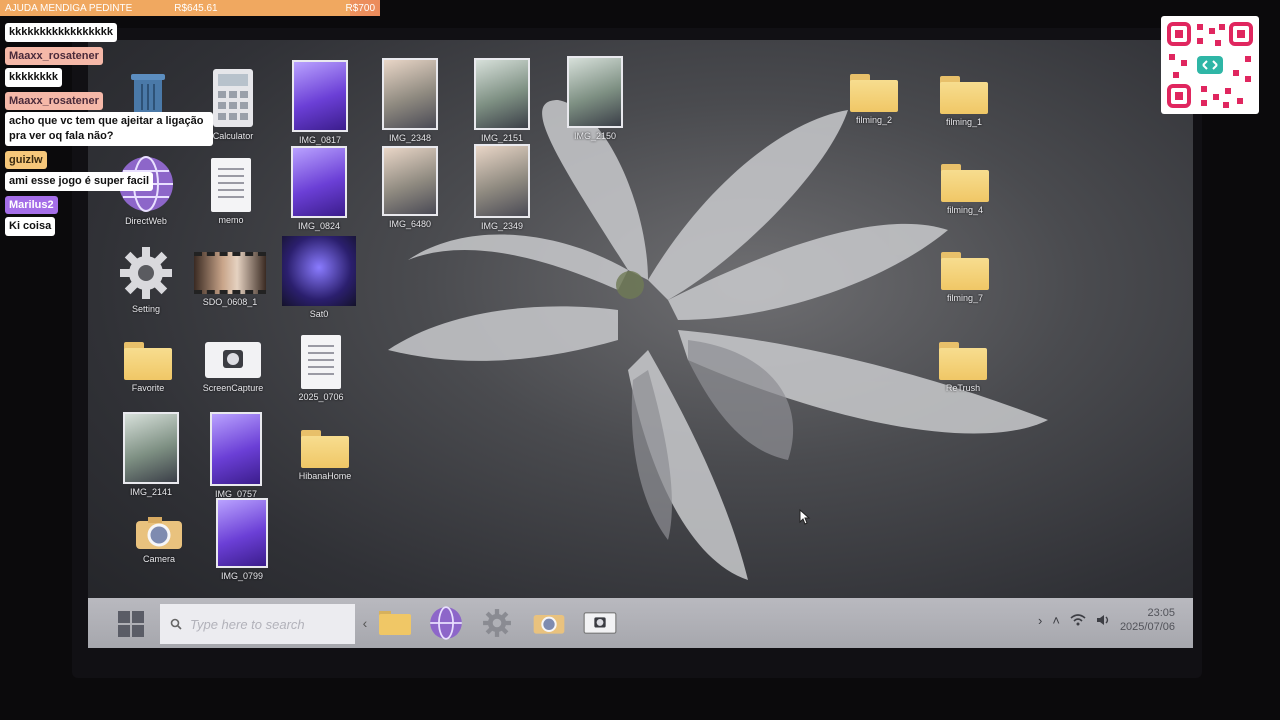  I want to click on donation-target: R$700, so click(360, 8).